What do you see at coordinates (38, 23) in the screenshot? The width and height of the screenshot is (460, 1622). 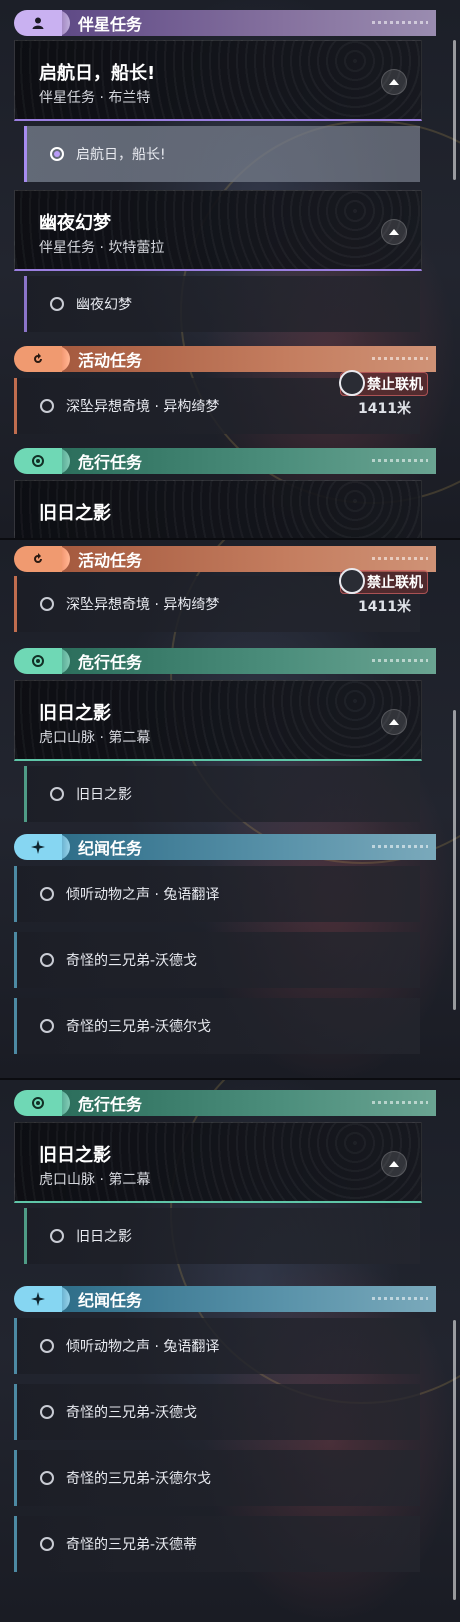 I see `person-icon` at bounding box center [38, 23].